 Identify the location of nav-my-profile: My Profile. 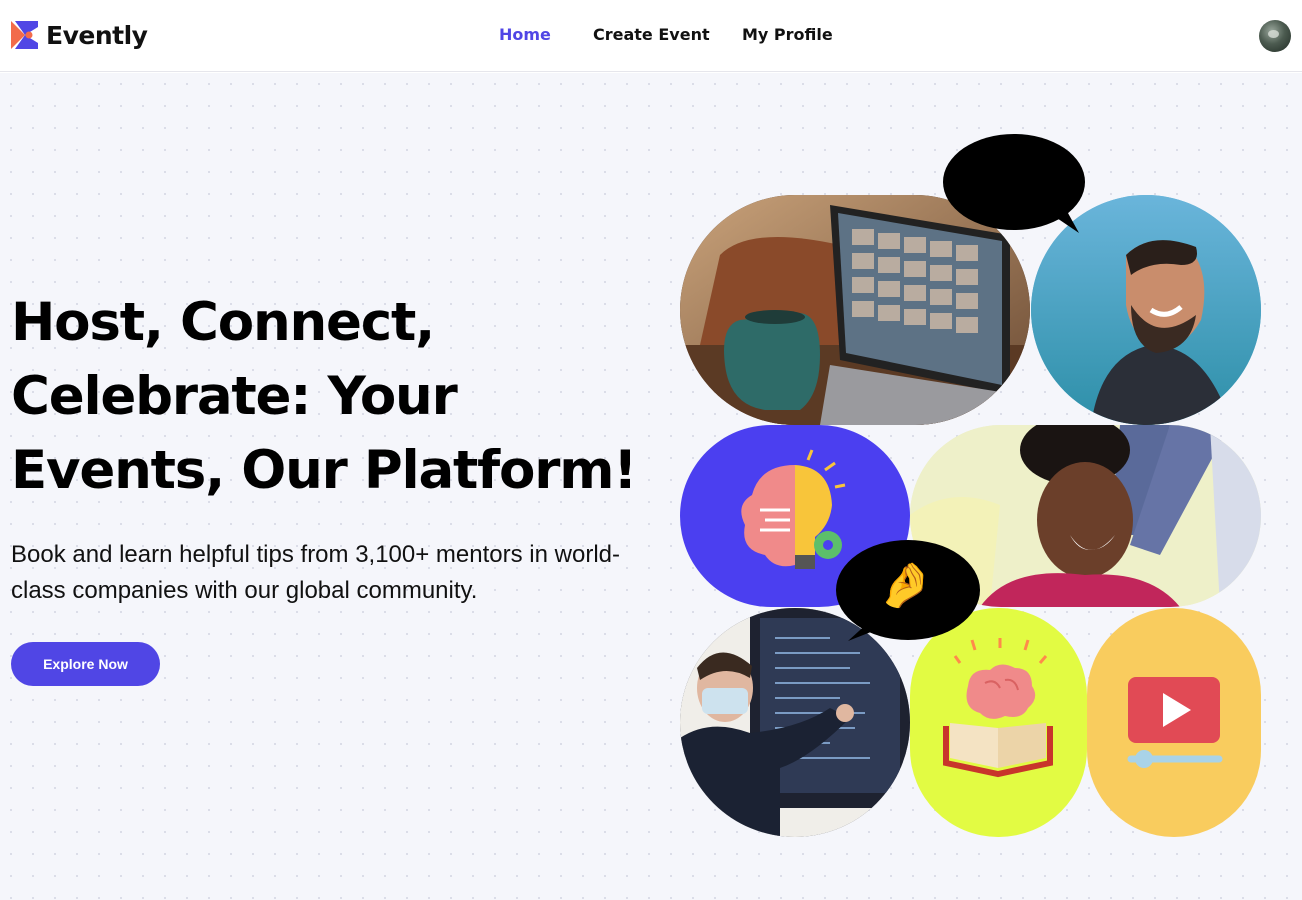
(787, 34).